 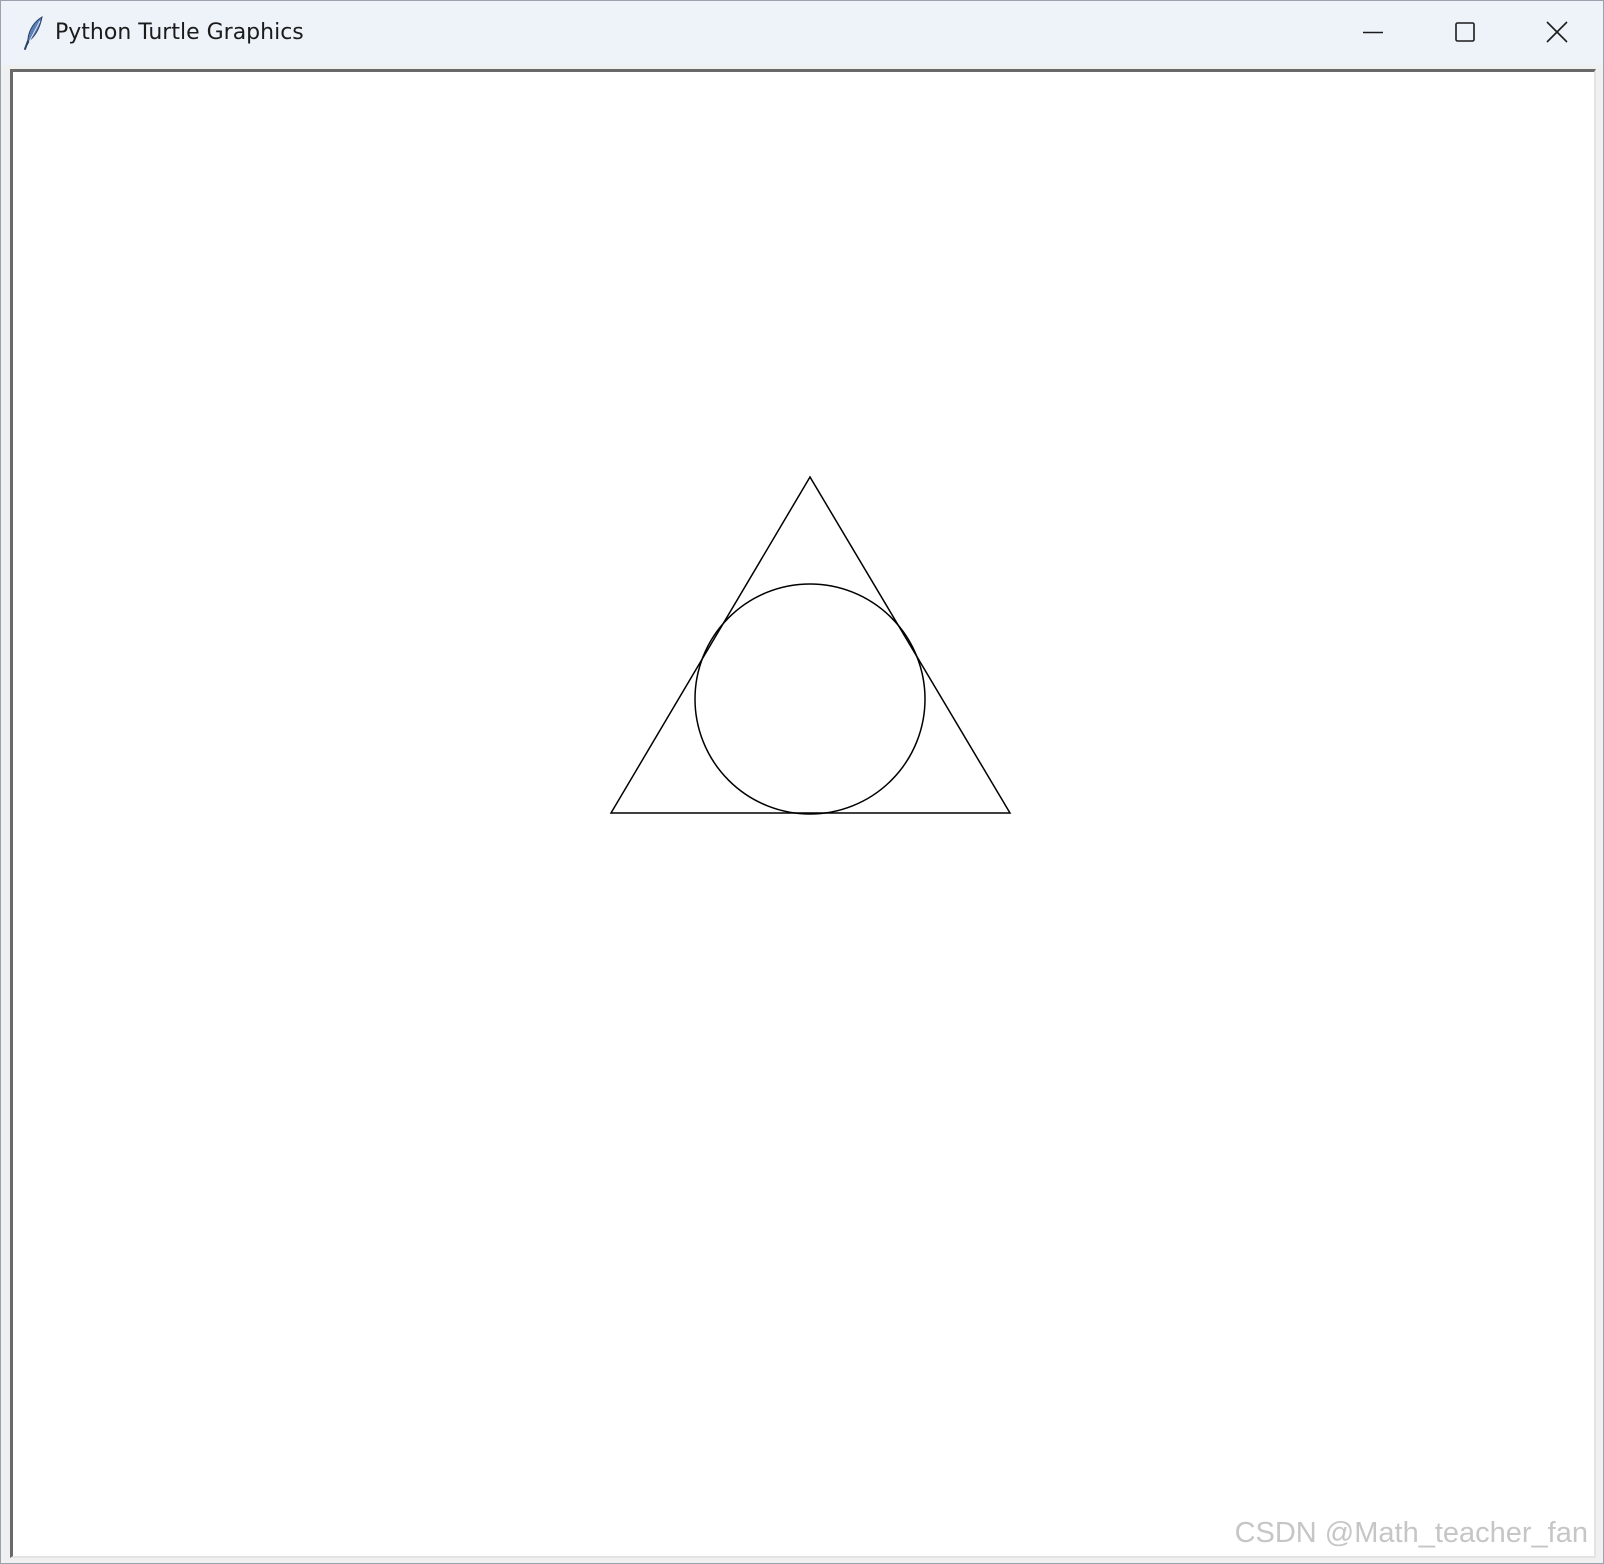 What do you see at coordinates (802, 33) in the screenshot?
I see `title-bar: Python Turtle Graphics` at bounding box center [802, 33].